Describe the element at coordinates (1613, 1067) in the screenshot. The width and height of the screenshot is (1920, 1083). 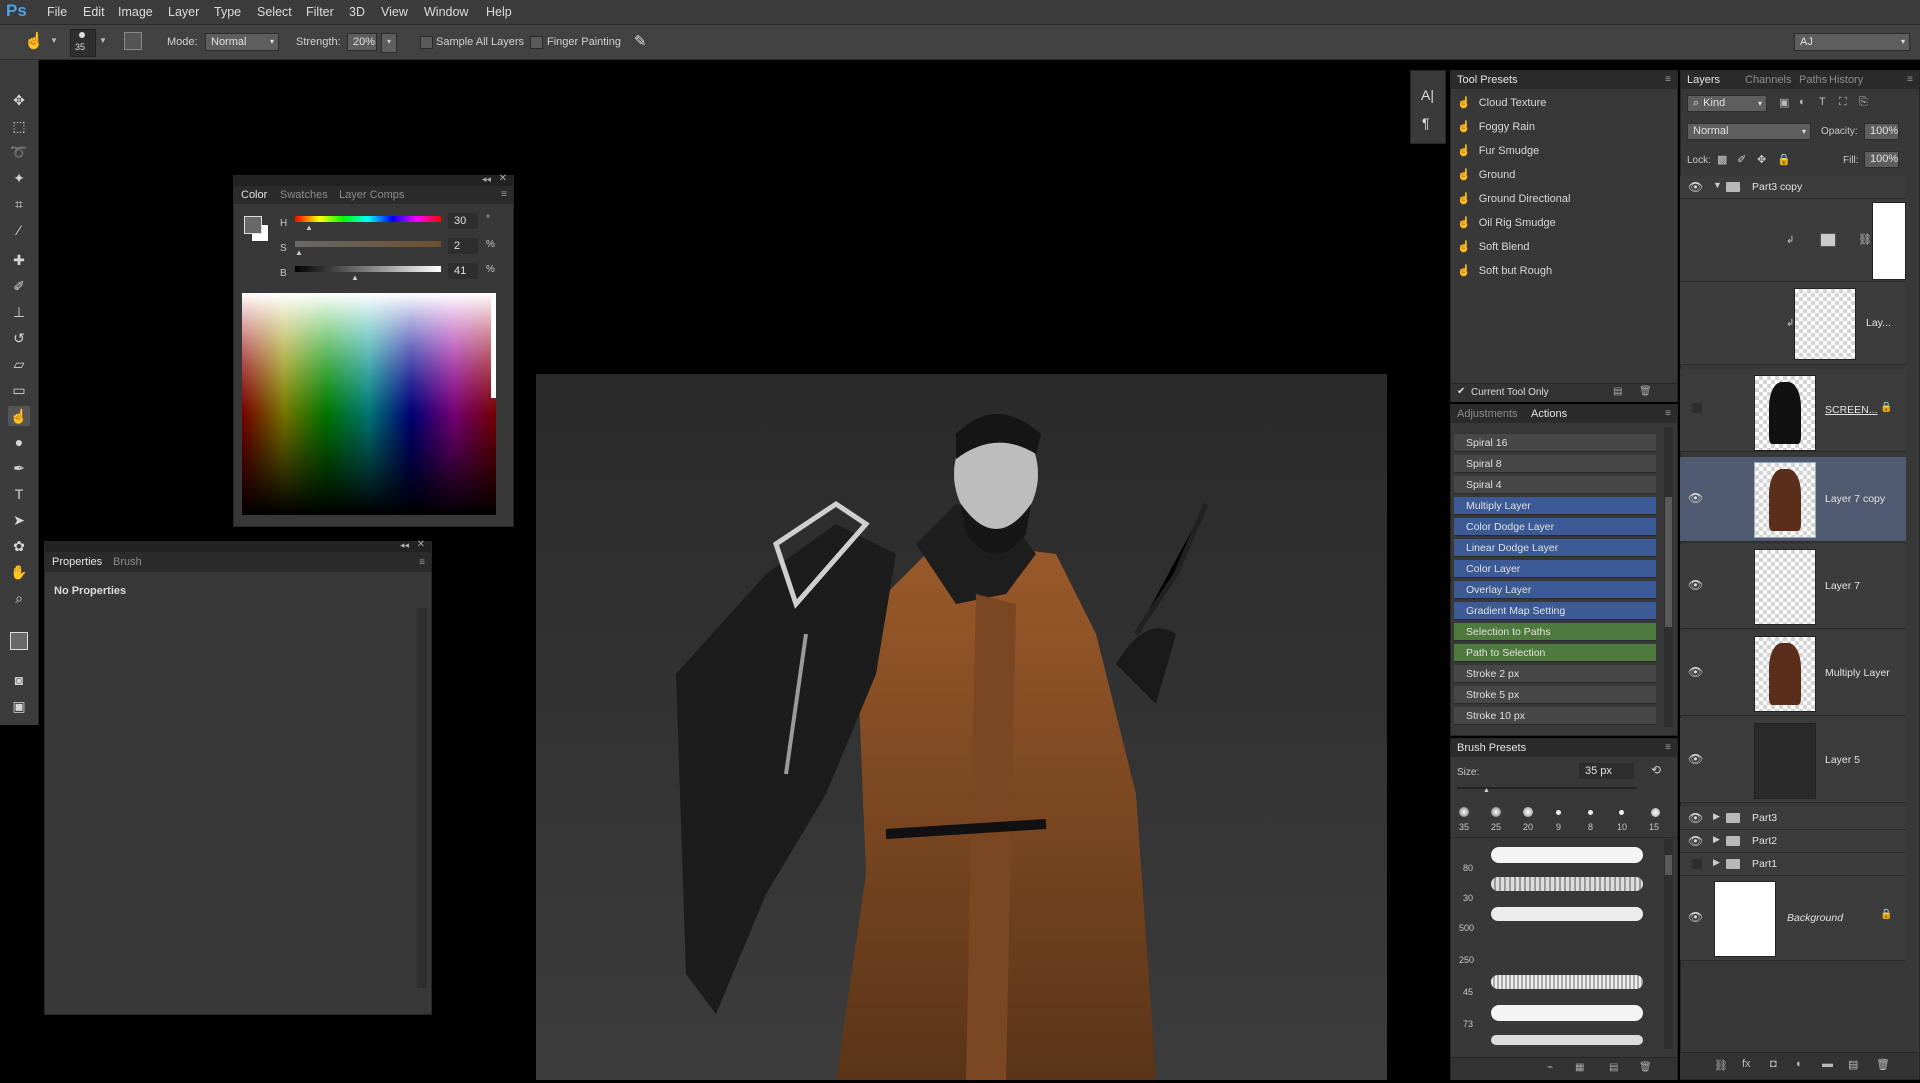
I see `new-brush-icon: ▤` at that location.